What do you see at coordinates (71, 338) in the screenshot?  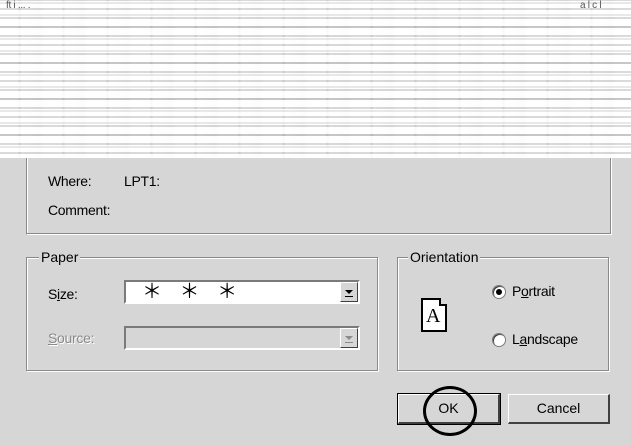 I see `source-label: Source:` at bounding box center [71, 338].